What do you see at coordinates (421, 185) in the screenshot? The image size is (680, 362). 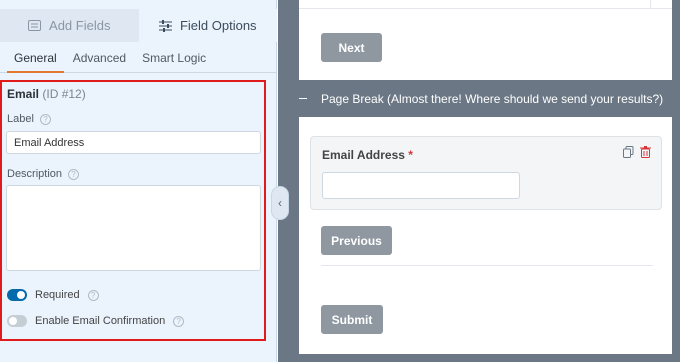 I see `email-preview-input` at bounding box center [421, 185].